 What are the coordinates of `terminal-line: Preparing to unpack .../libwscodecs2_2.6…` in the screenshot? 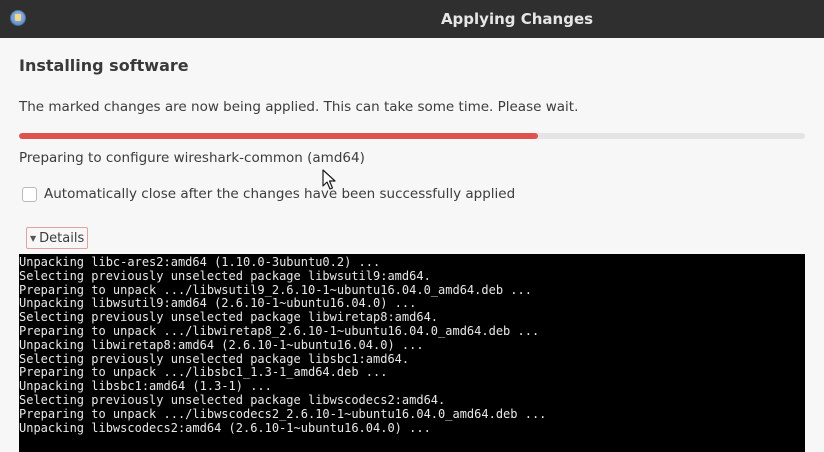 It's located at (283, 413).